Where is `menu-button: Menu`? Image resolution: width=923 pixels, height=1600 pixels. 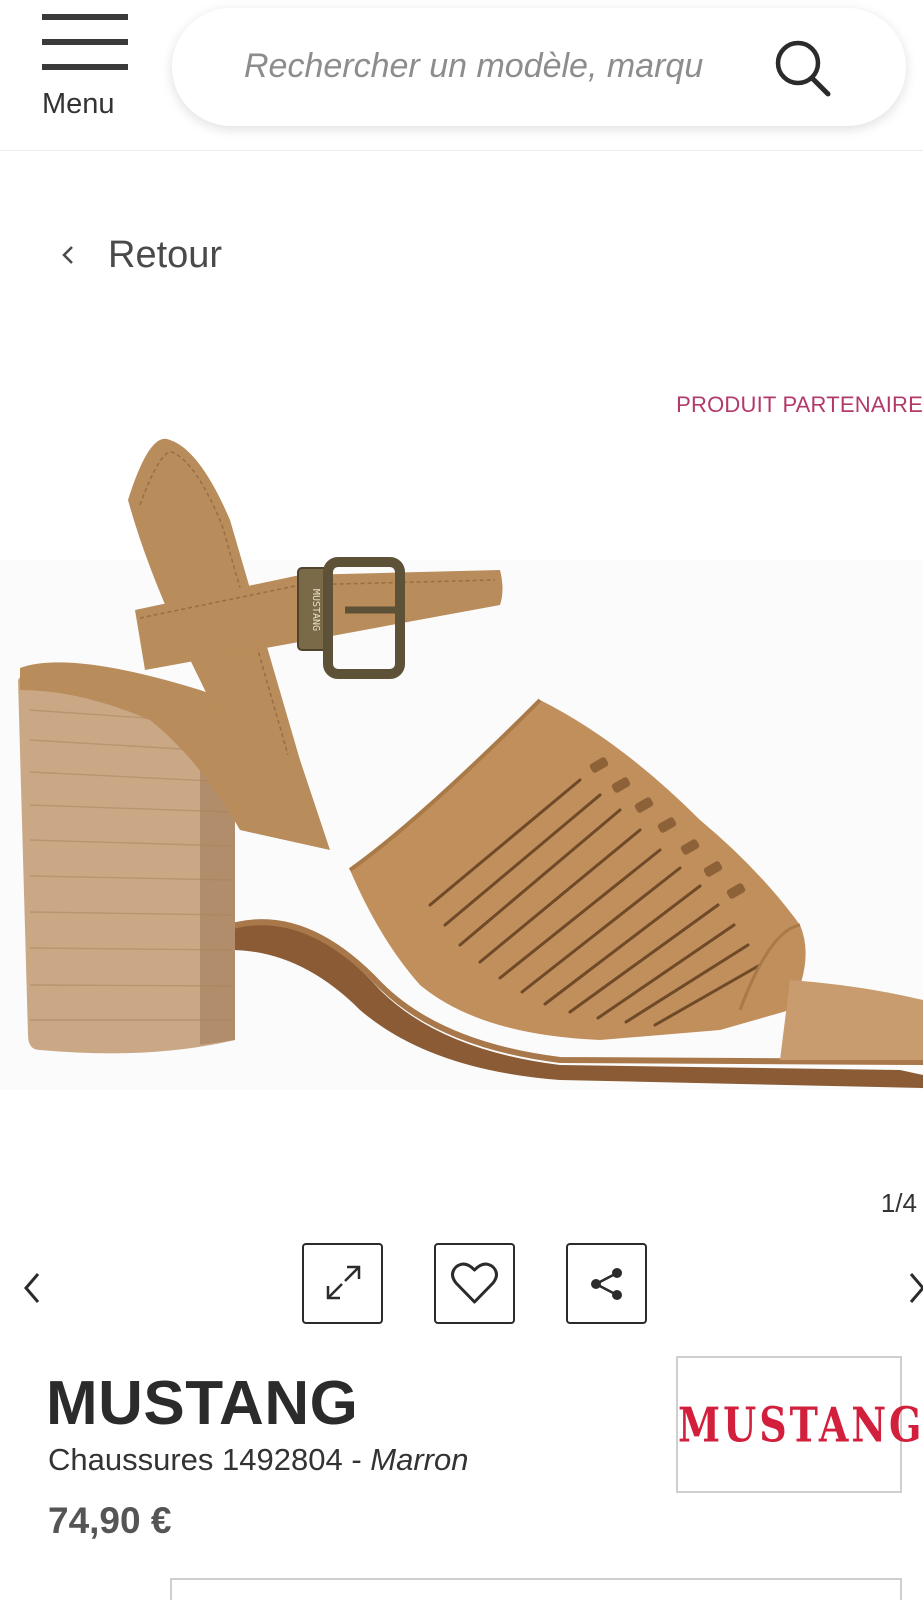
menu-button: Menu is located at coordinates (85, 68).